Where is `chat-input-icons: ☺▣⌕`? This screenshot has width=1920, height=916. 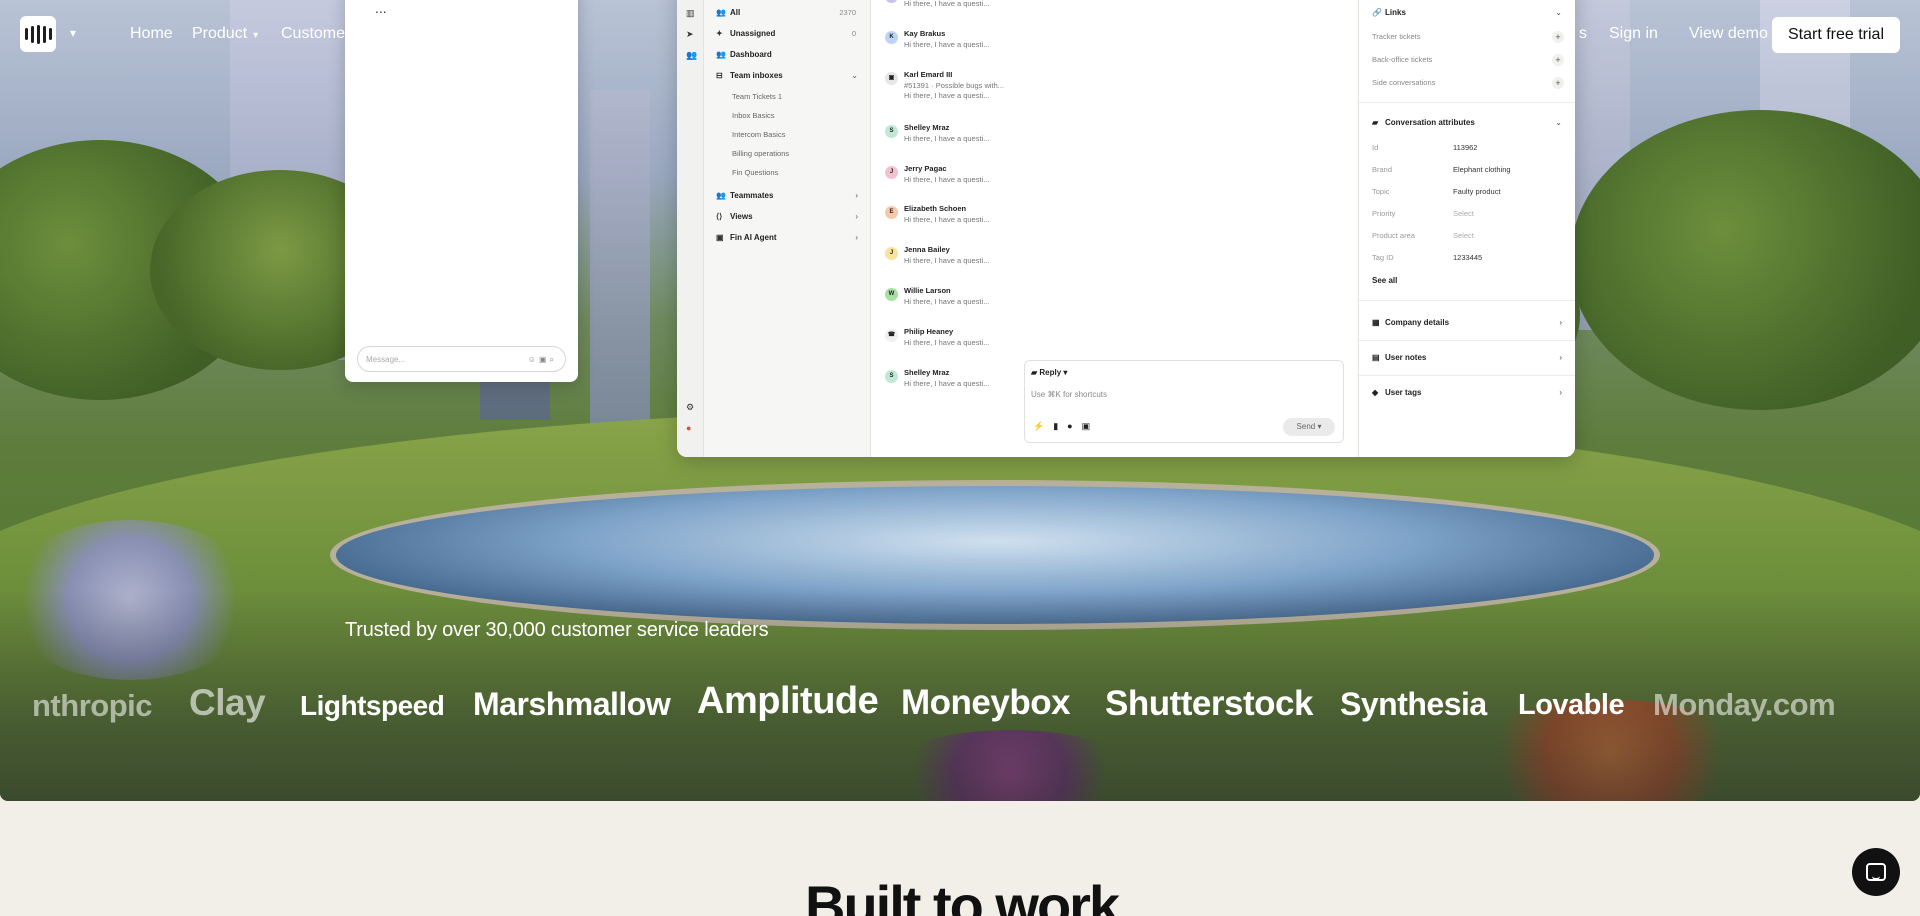 chat-input-icons: ☺▣⌕ is located at coordinates (542, 360).